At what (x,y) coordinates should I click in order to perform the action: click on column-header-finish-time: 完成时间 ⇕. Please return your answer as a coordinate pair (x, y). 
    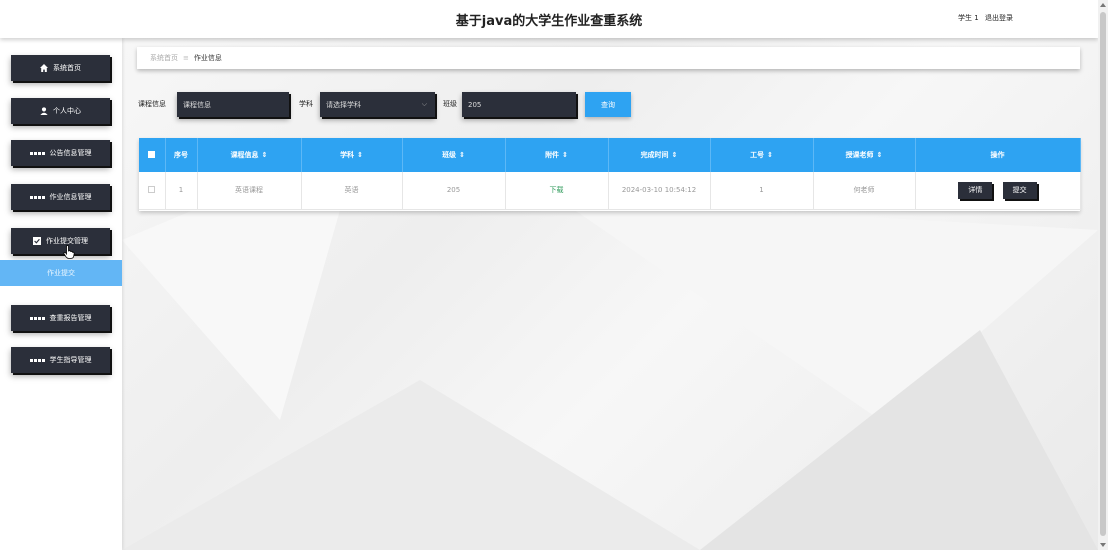
    Looking at the image, I should click on (659, 155).